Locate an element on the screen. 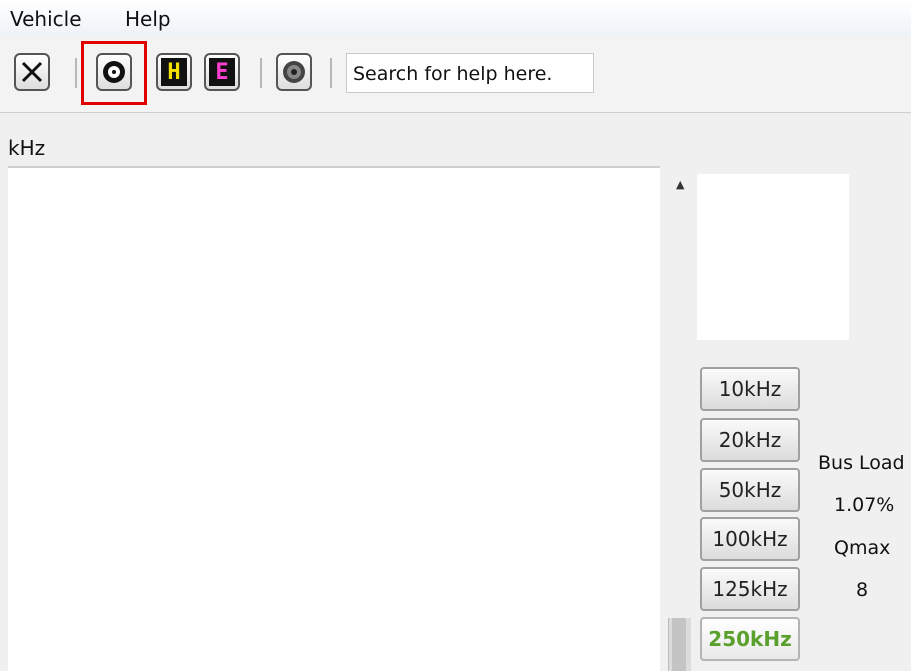 The height and width of the screenshot is (671, 911). rate-button-250khz: 250kHz is located at coordinates (750, 639).